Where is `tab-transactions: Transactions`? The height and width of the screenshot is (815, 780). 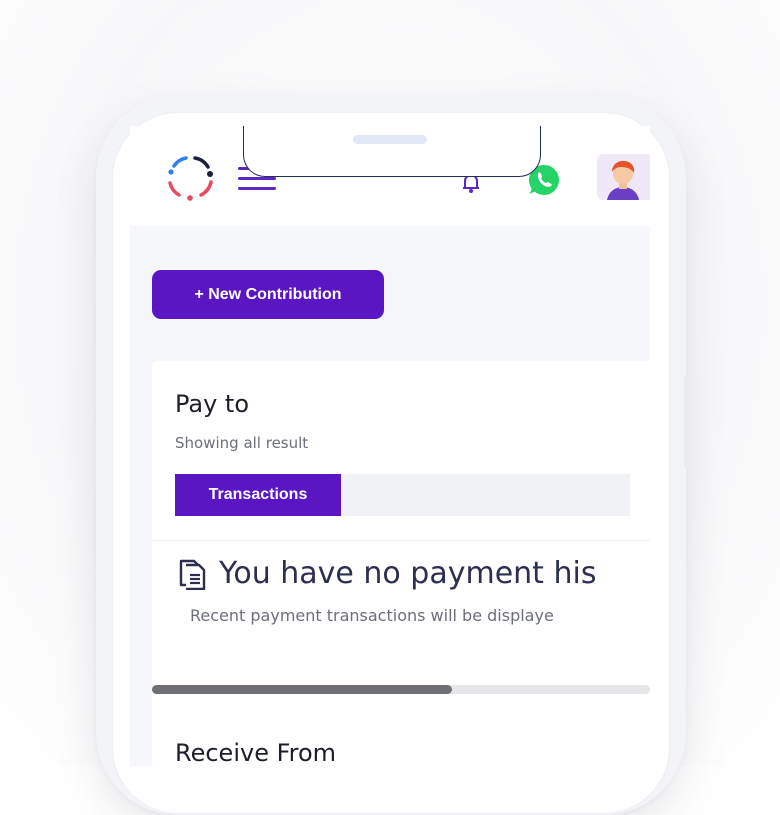
tab-transactions: Transactions is located at coordinates (258, 495).